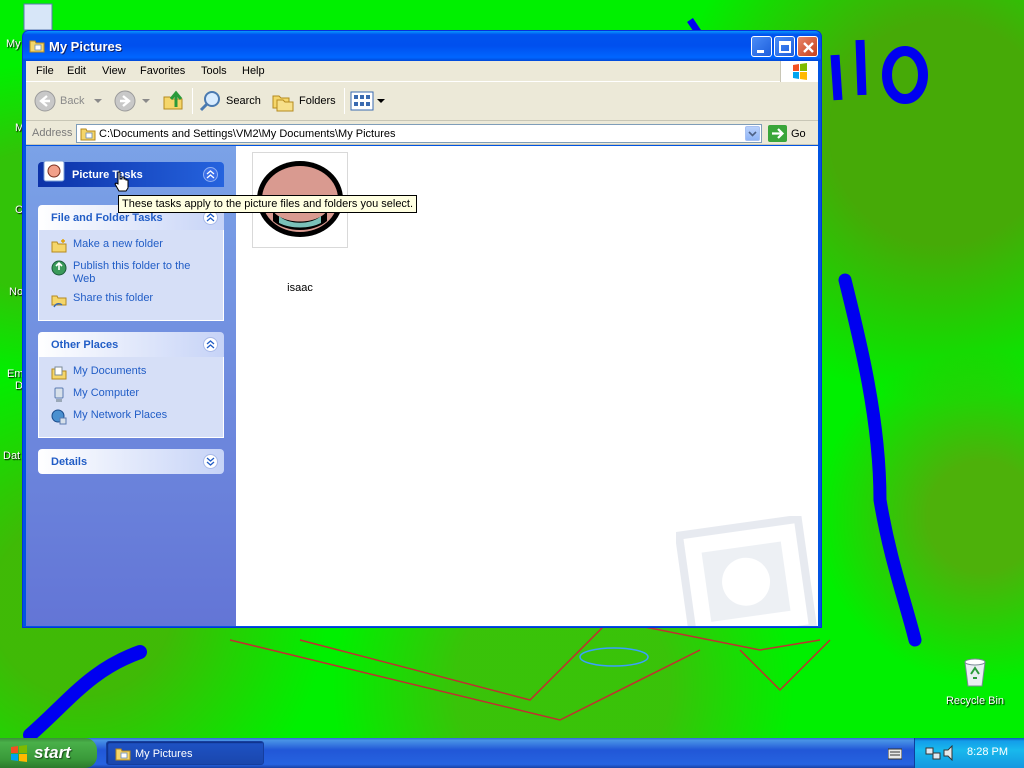 This screenshot has width=1024, height=768. I want to click on title-bar: My Pictures, so click(422, 46).